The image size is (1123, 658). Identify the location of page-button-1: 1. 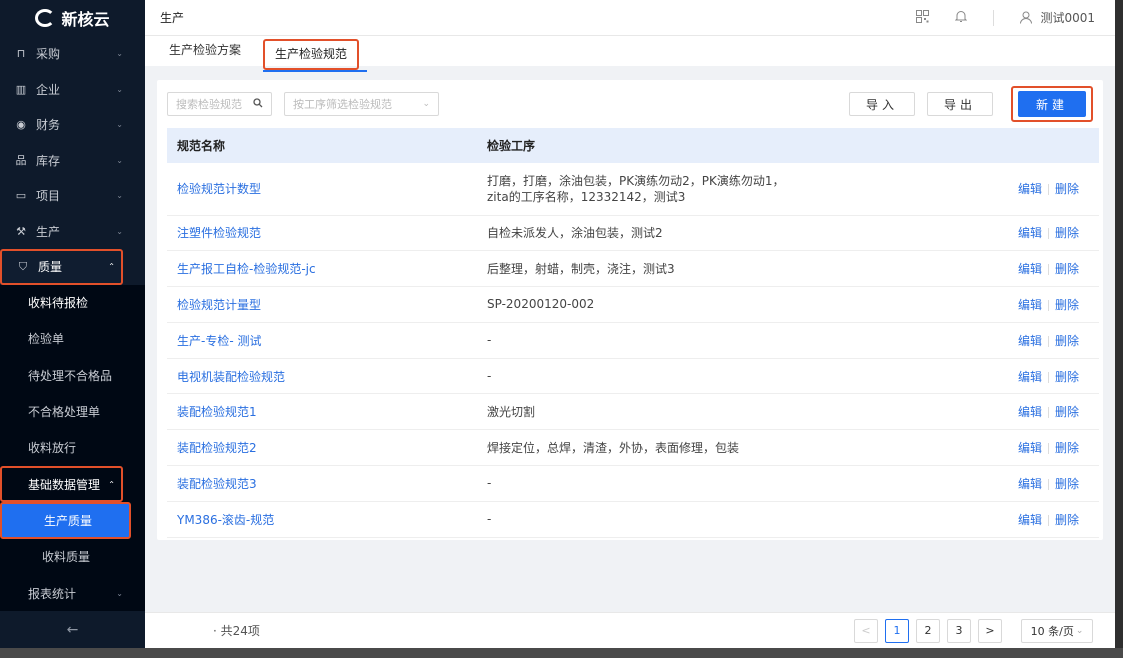
(897, 630).